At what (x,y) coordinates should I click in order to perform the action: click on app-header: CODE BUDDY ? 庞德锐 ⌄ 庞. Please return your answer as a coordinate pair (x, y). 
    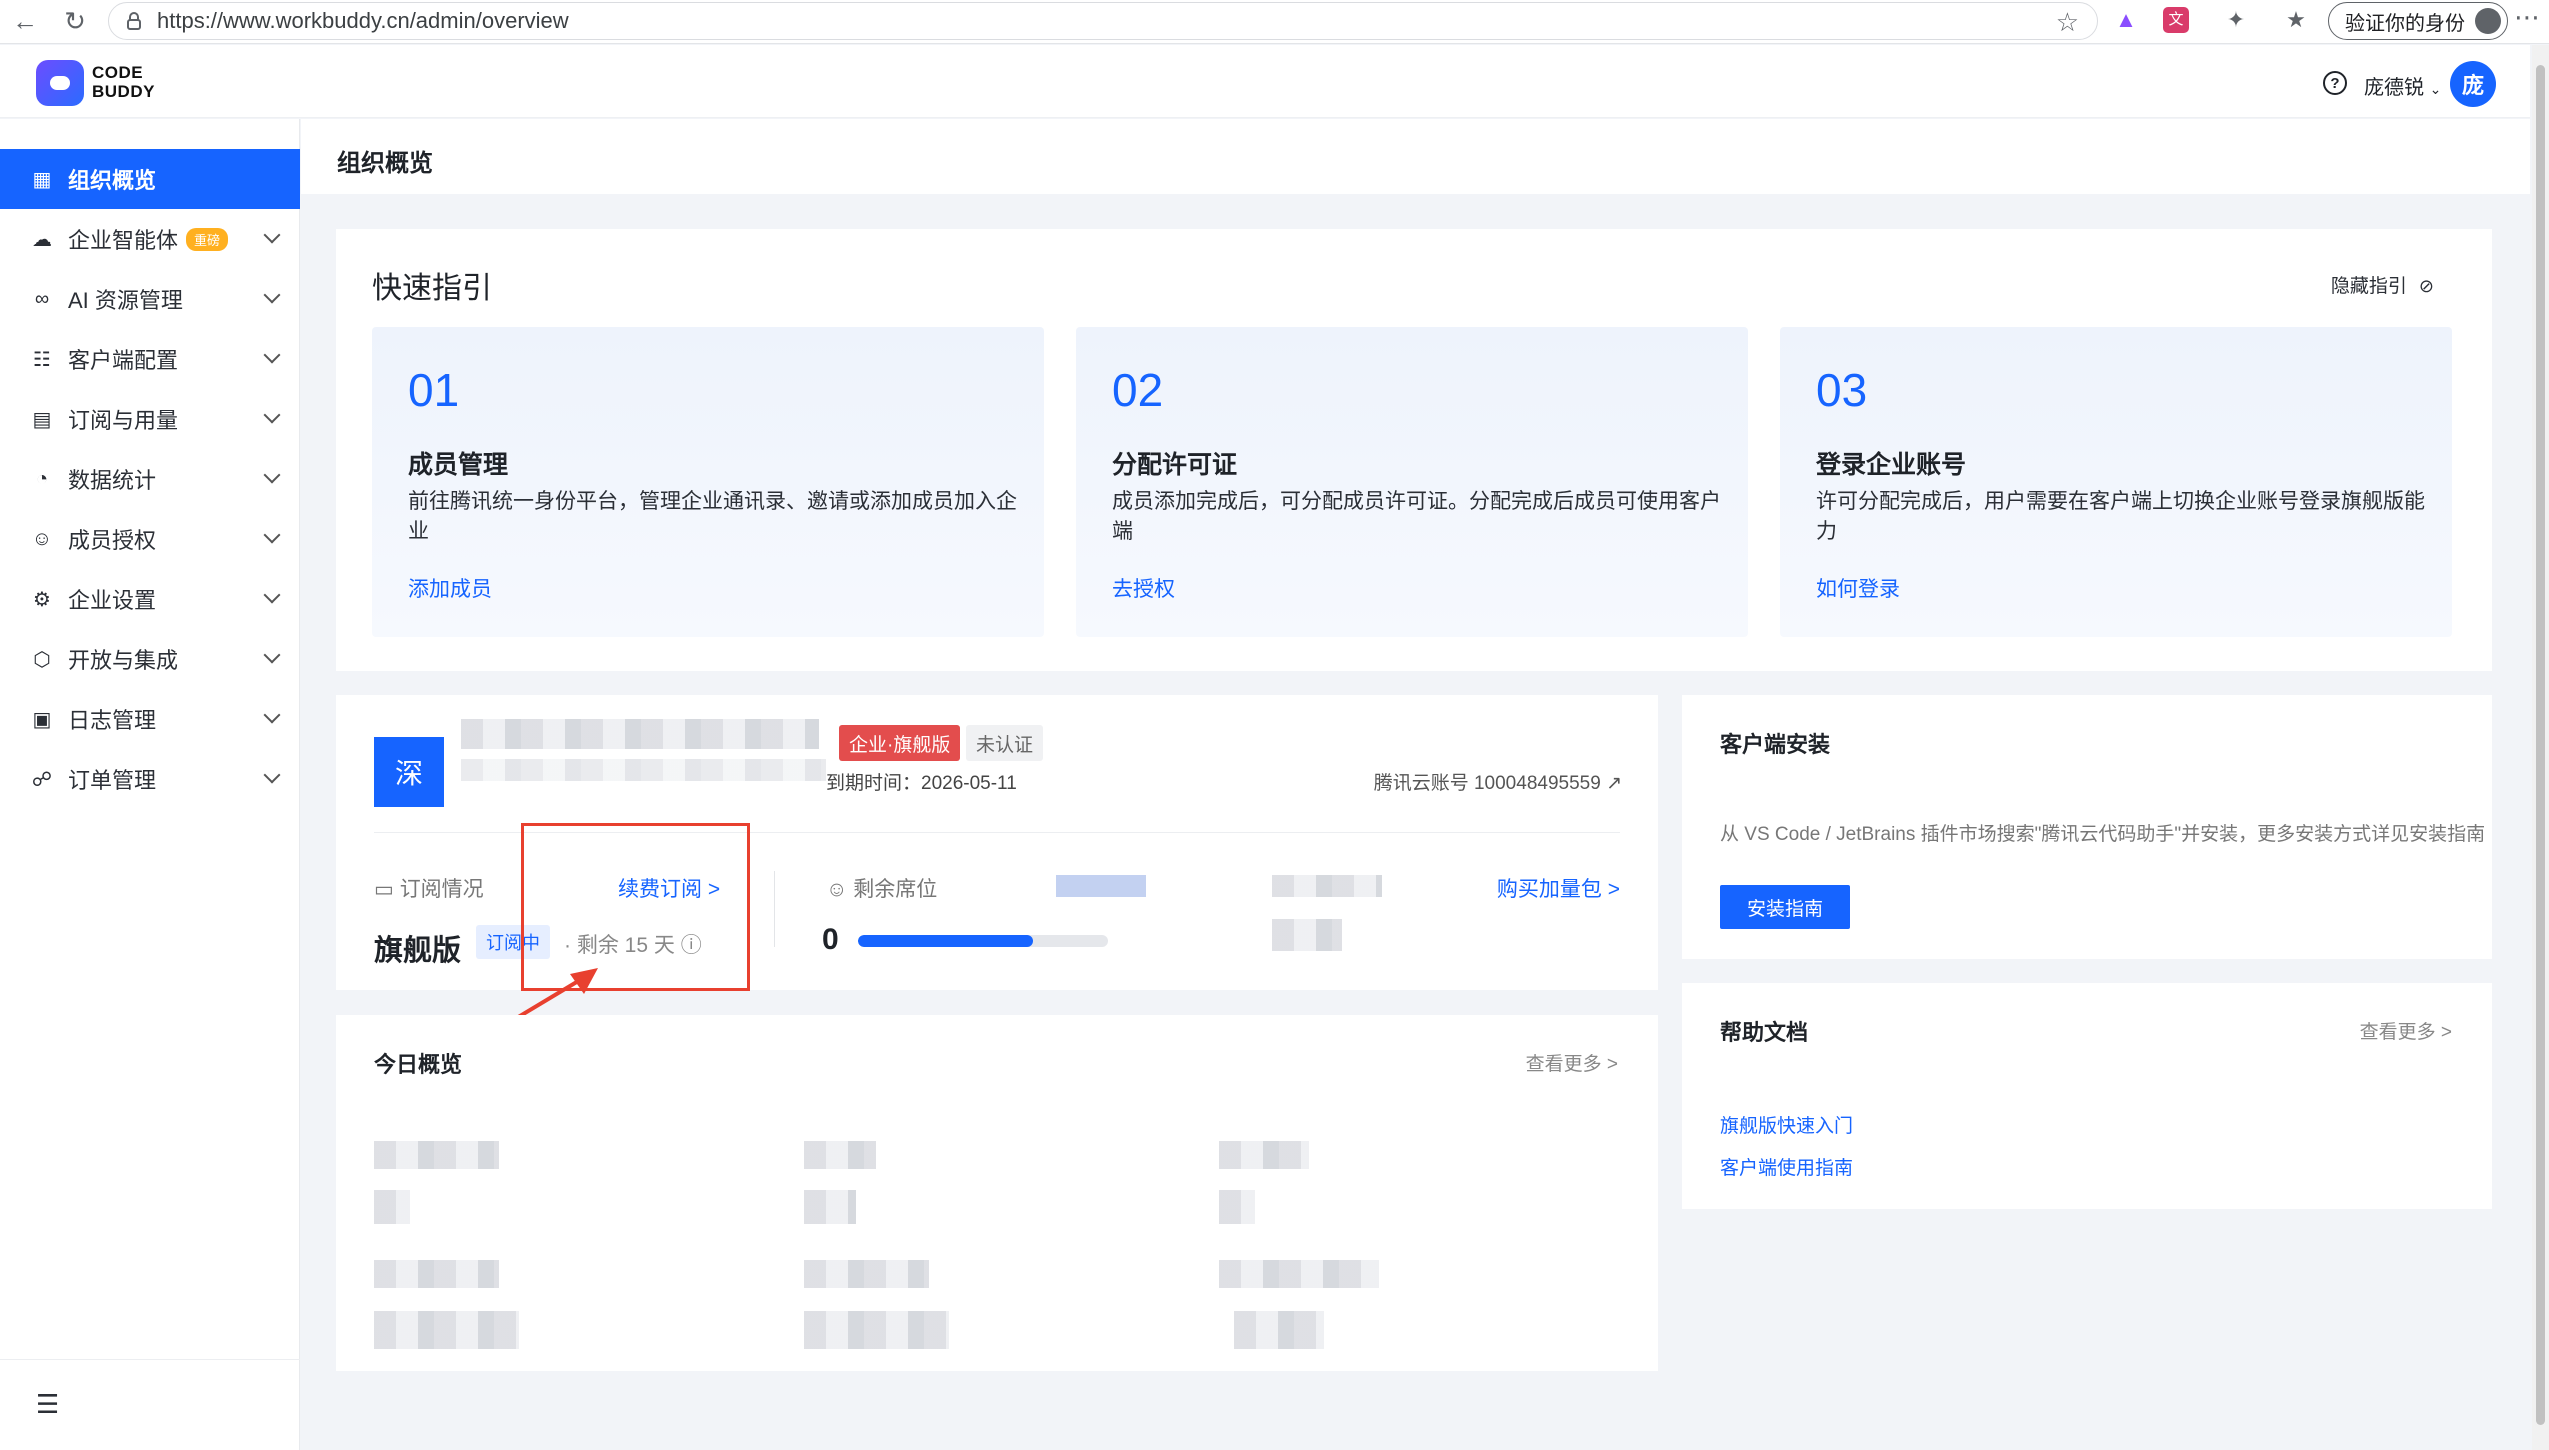
    Looking at the image, I should click on (1265, 81).